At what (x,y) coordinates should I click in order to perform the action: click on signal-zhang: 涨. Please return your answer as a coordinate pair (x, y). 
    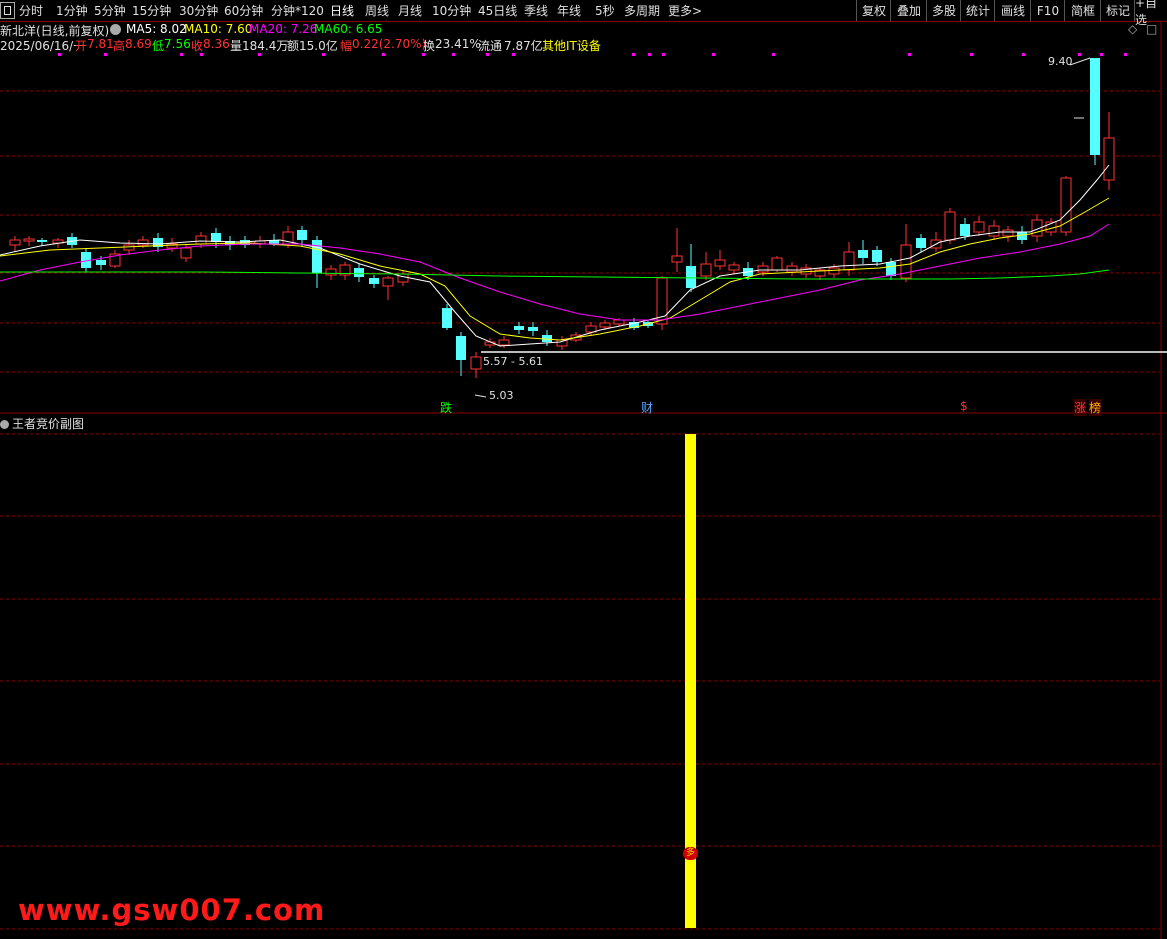
    Looking at the image, I should click on (1080, 407).